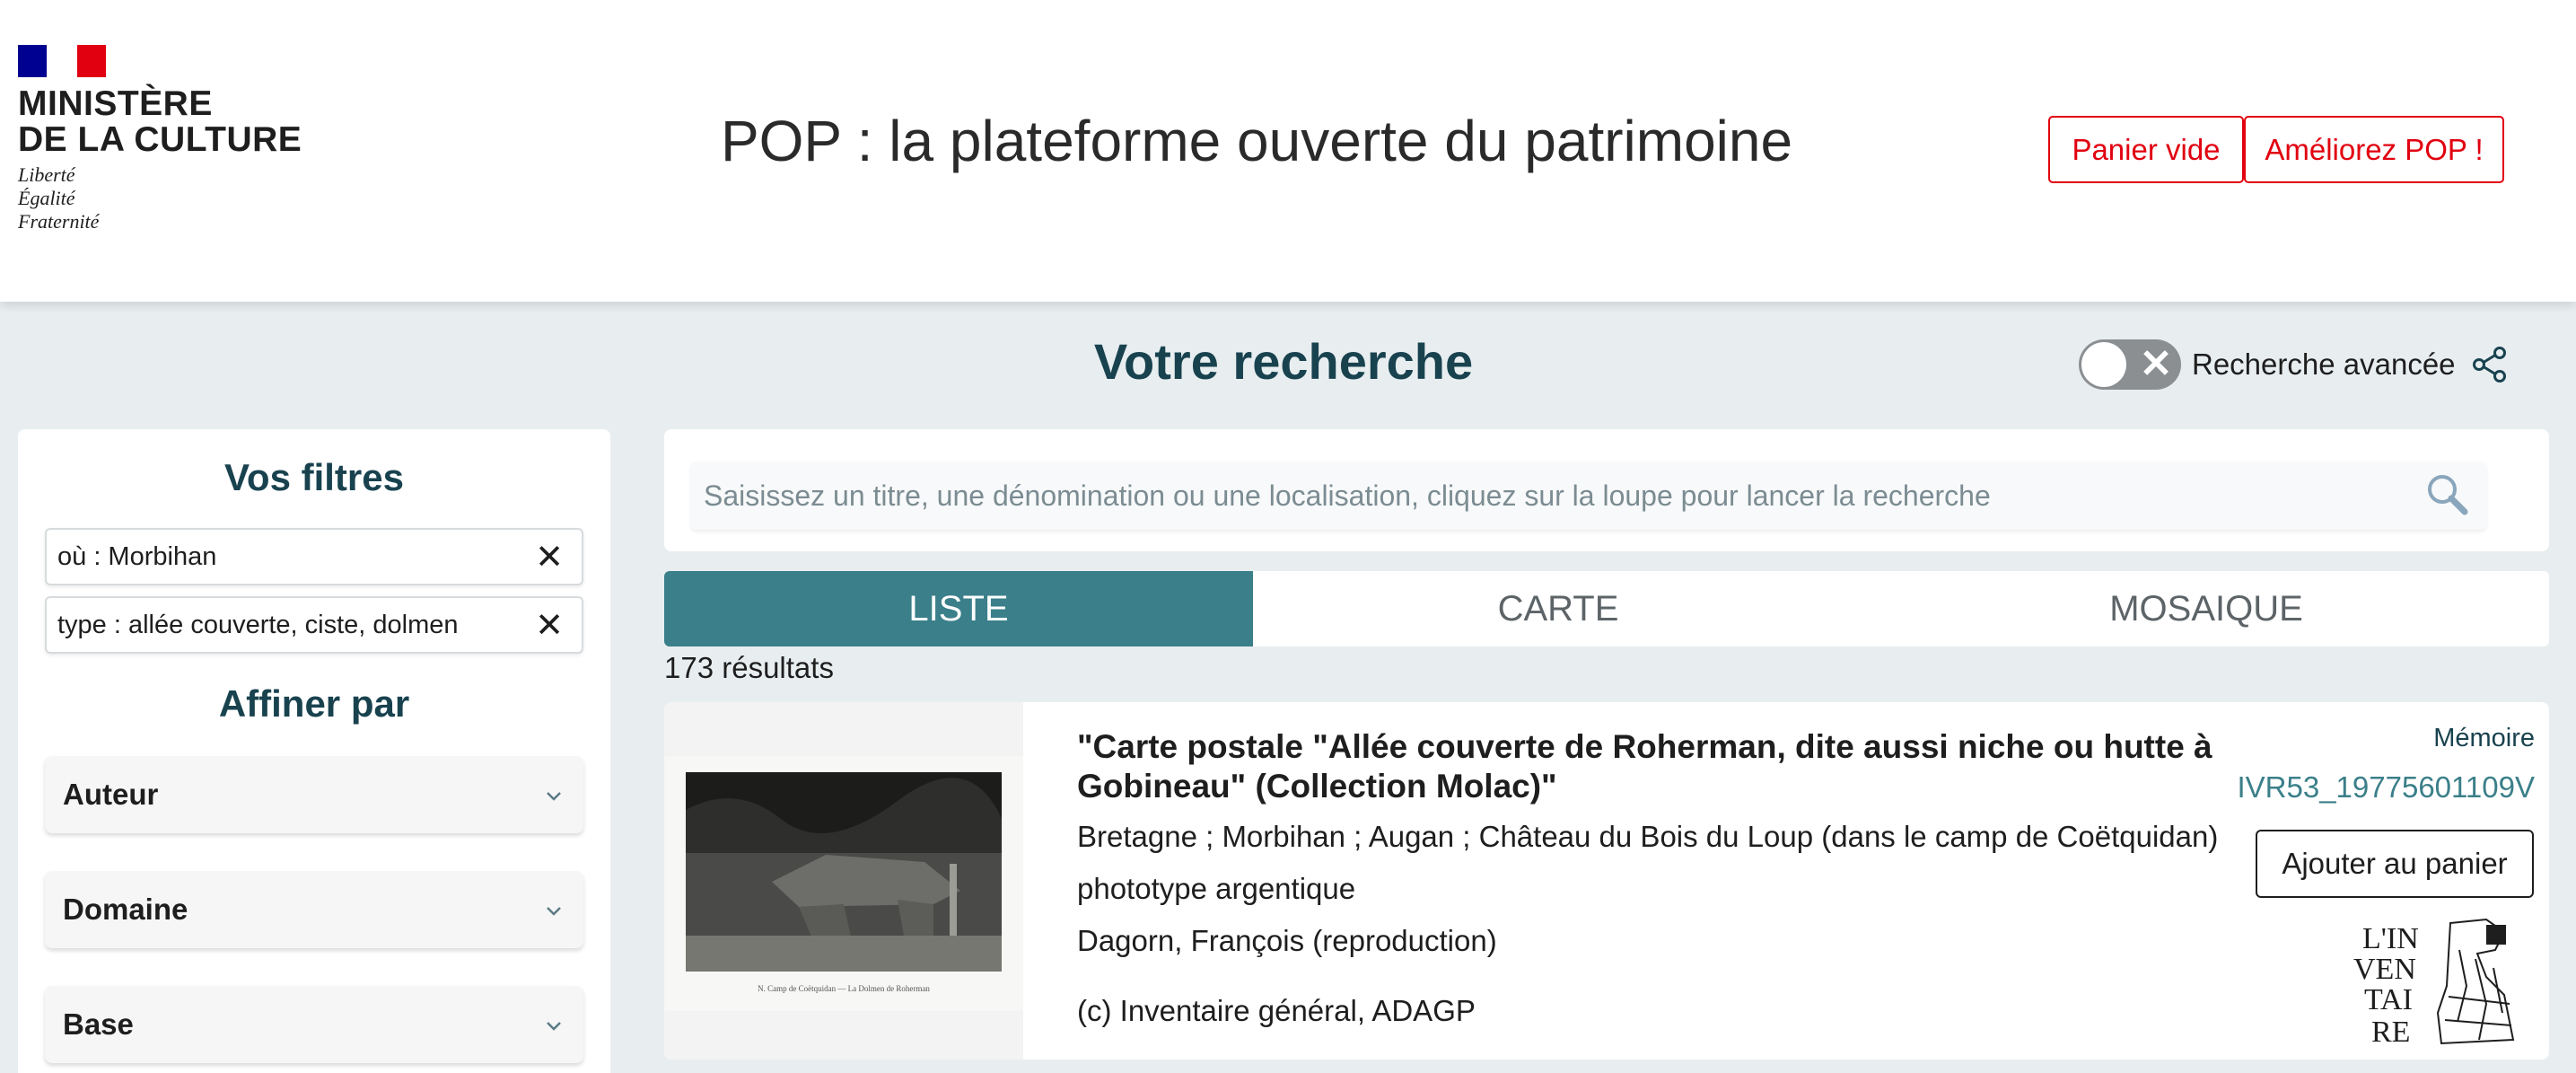 The image size is (2576, 1073). I want to click on advanced-search-toggle: ✕, so click(2130, 364).